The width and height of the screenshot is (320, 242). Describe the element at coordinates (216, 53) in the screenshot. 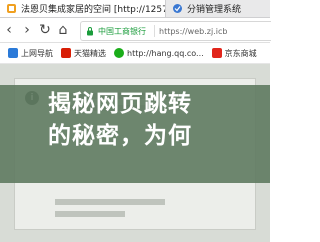

I see `jd-icon` at that location.